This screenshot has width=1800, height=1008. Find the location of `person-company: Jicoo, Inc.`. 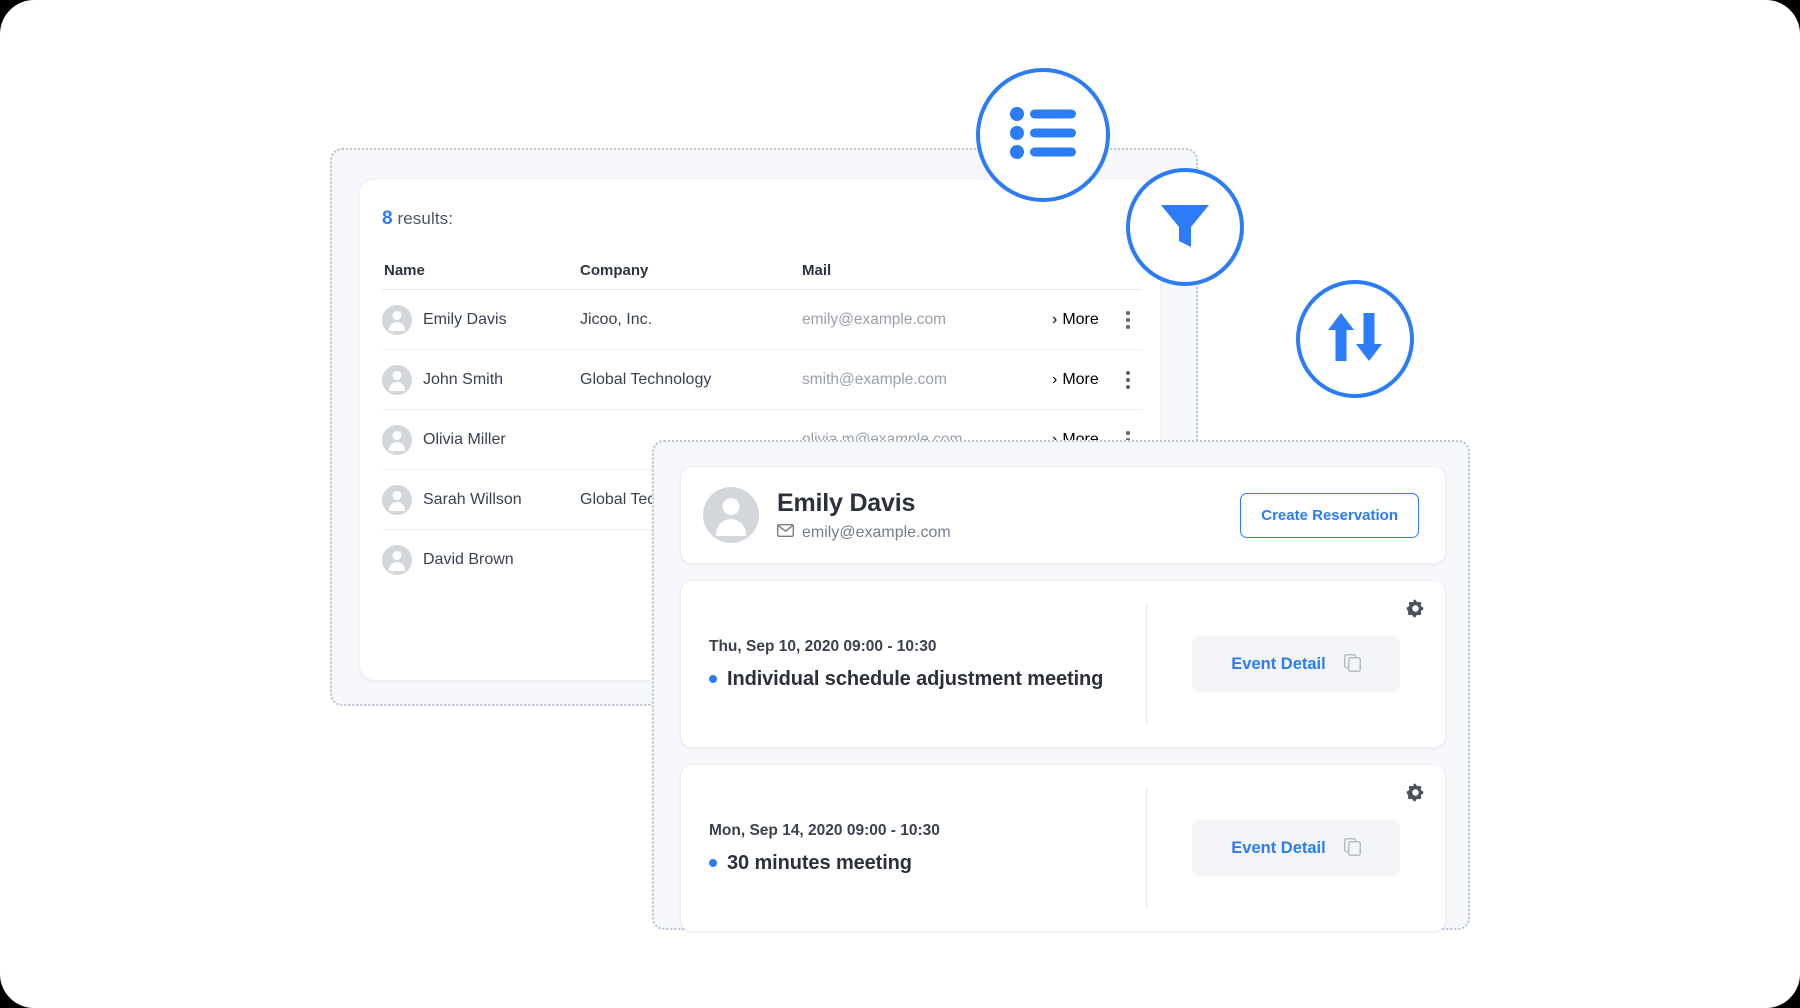

person-company: Jicoo, Inc. is located at coordinates (616, 319).